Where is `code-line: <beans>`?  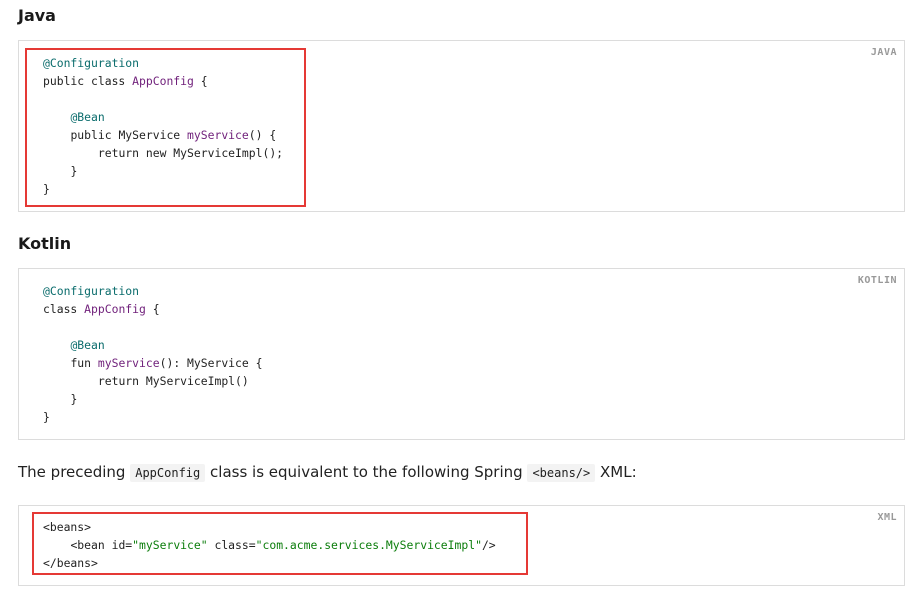
code-line: <beans> is located at coordinates (67, 527).